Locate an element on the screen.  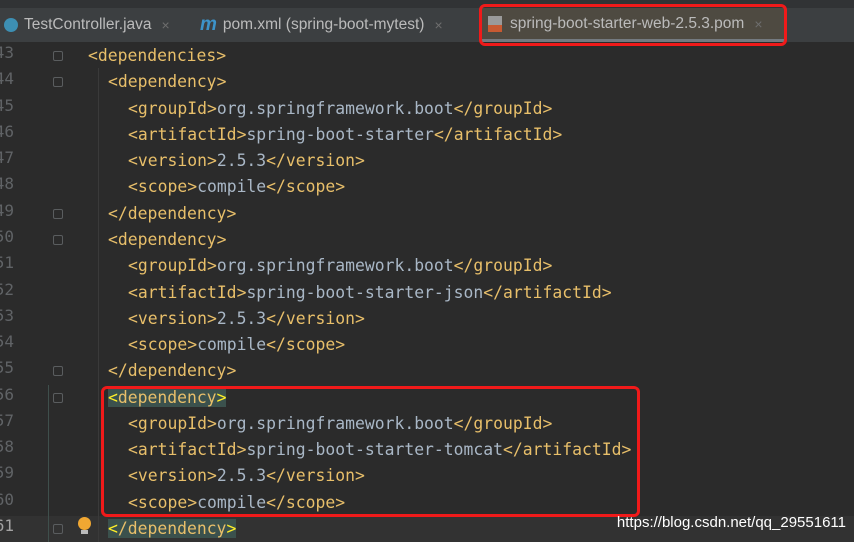
line-number: 55 is located at coordinates (7, 368).